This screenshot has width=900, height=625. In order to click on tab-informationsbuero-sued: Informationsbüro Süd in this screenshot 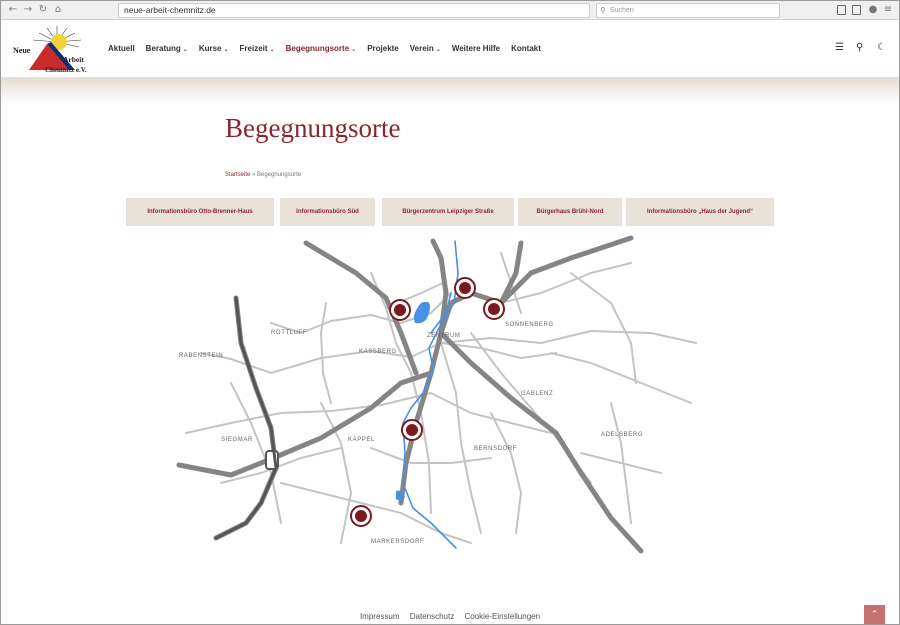, I will do `click(327, 212)`.